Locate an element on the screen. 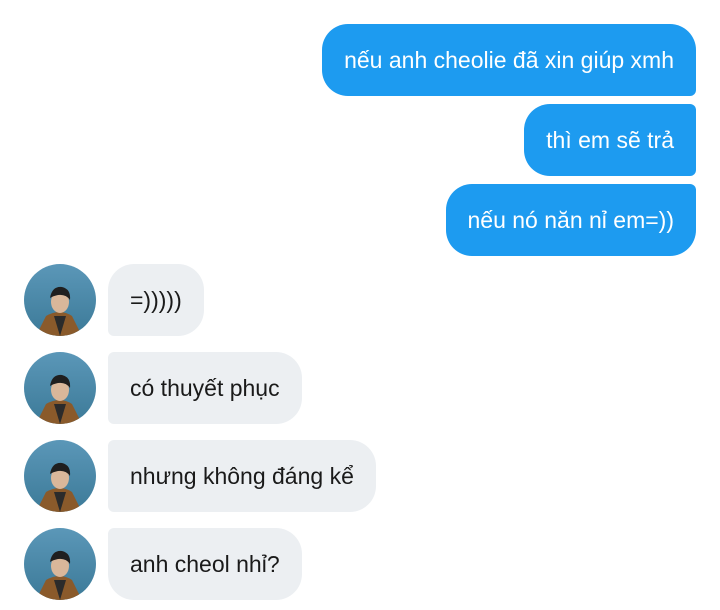 The height and width of the screenshot is (610, 720). message-bubble-incoming: =))))) is located at coordinates (156, 300).